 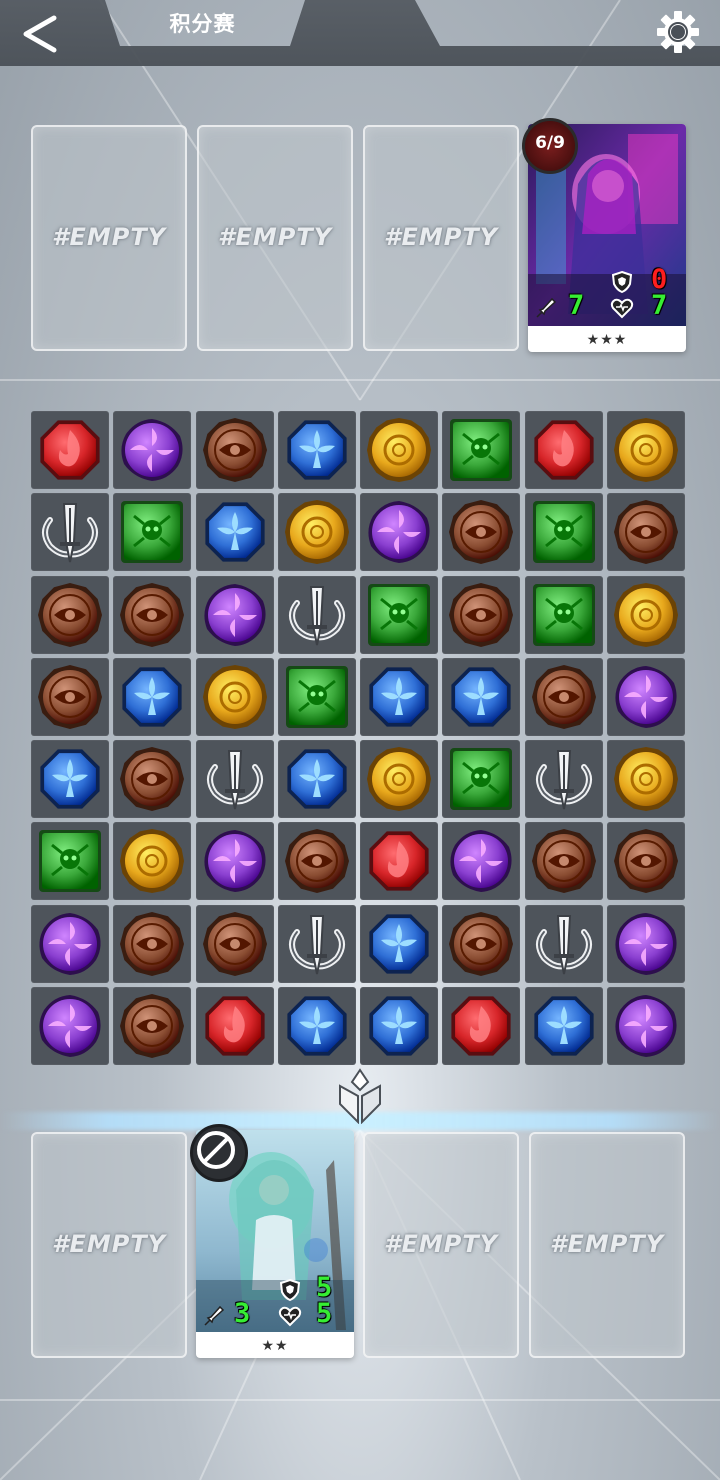 I want to click on page-title: 积分赛, so click(x=202, y=24).